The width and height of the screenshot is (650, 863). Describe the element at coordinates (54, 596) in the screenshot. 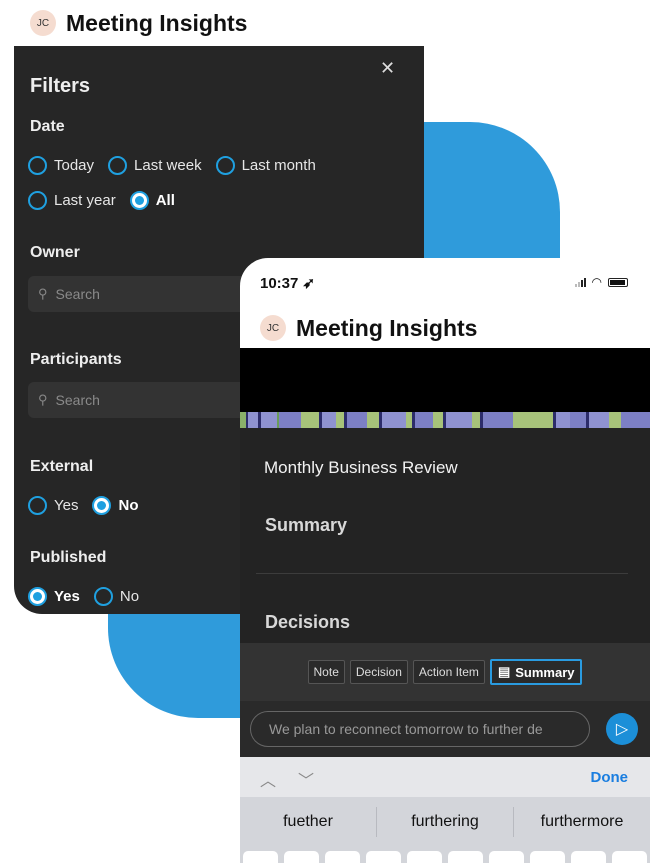

I see `published-option-yes: Yes` at that location.